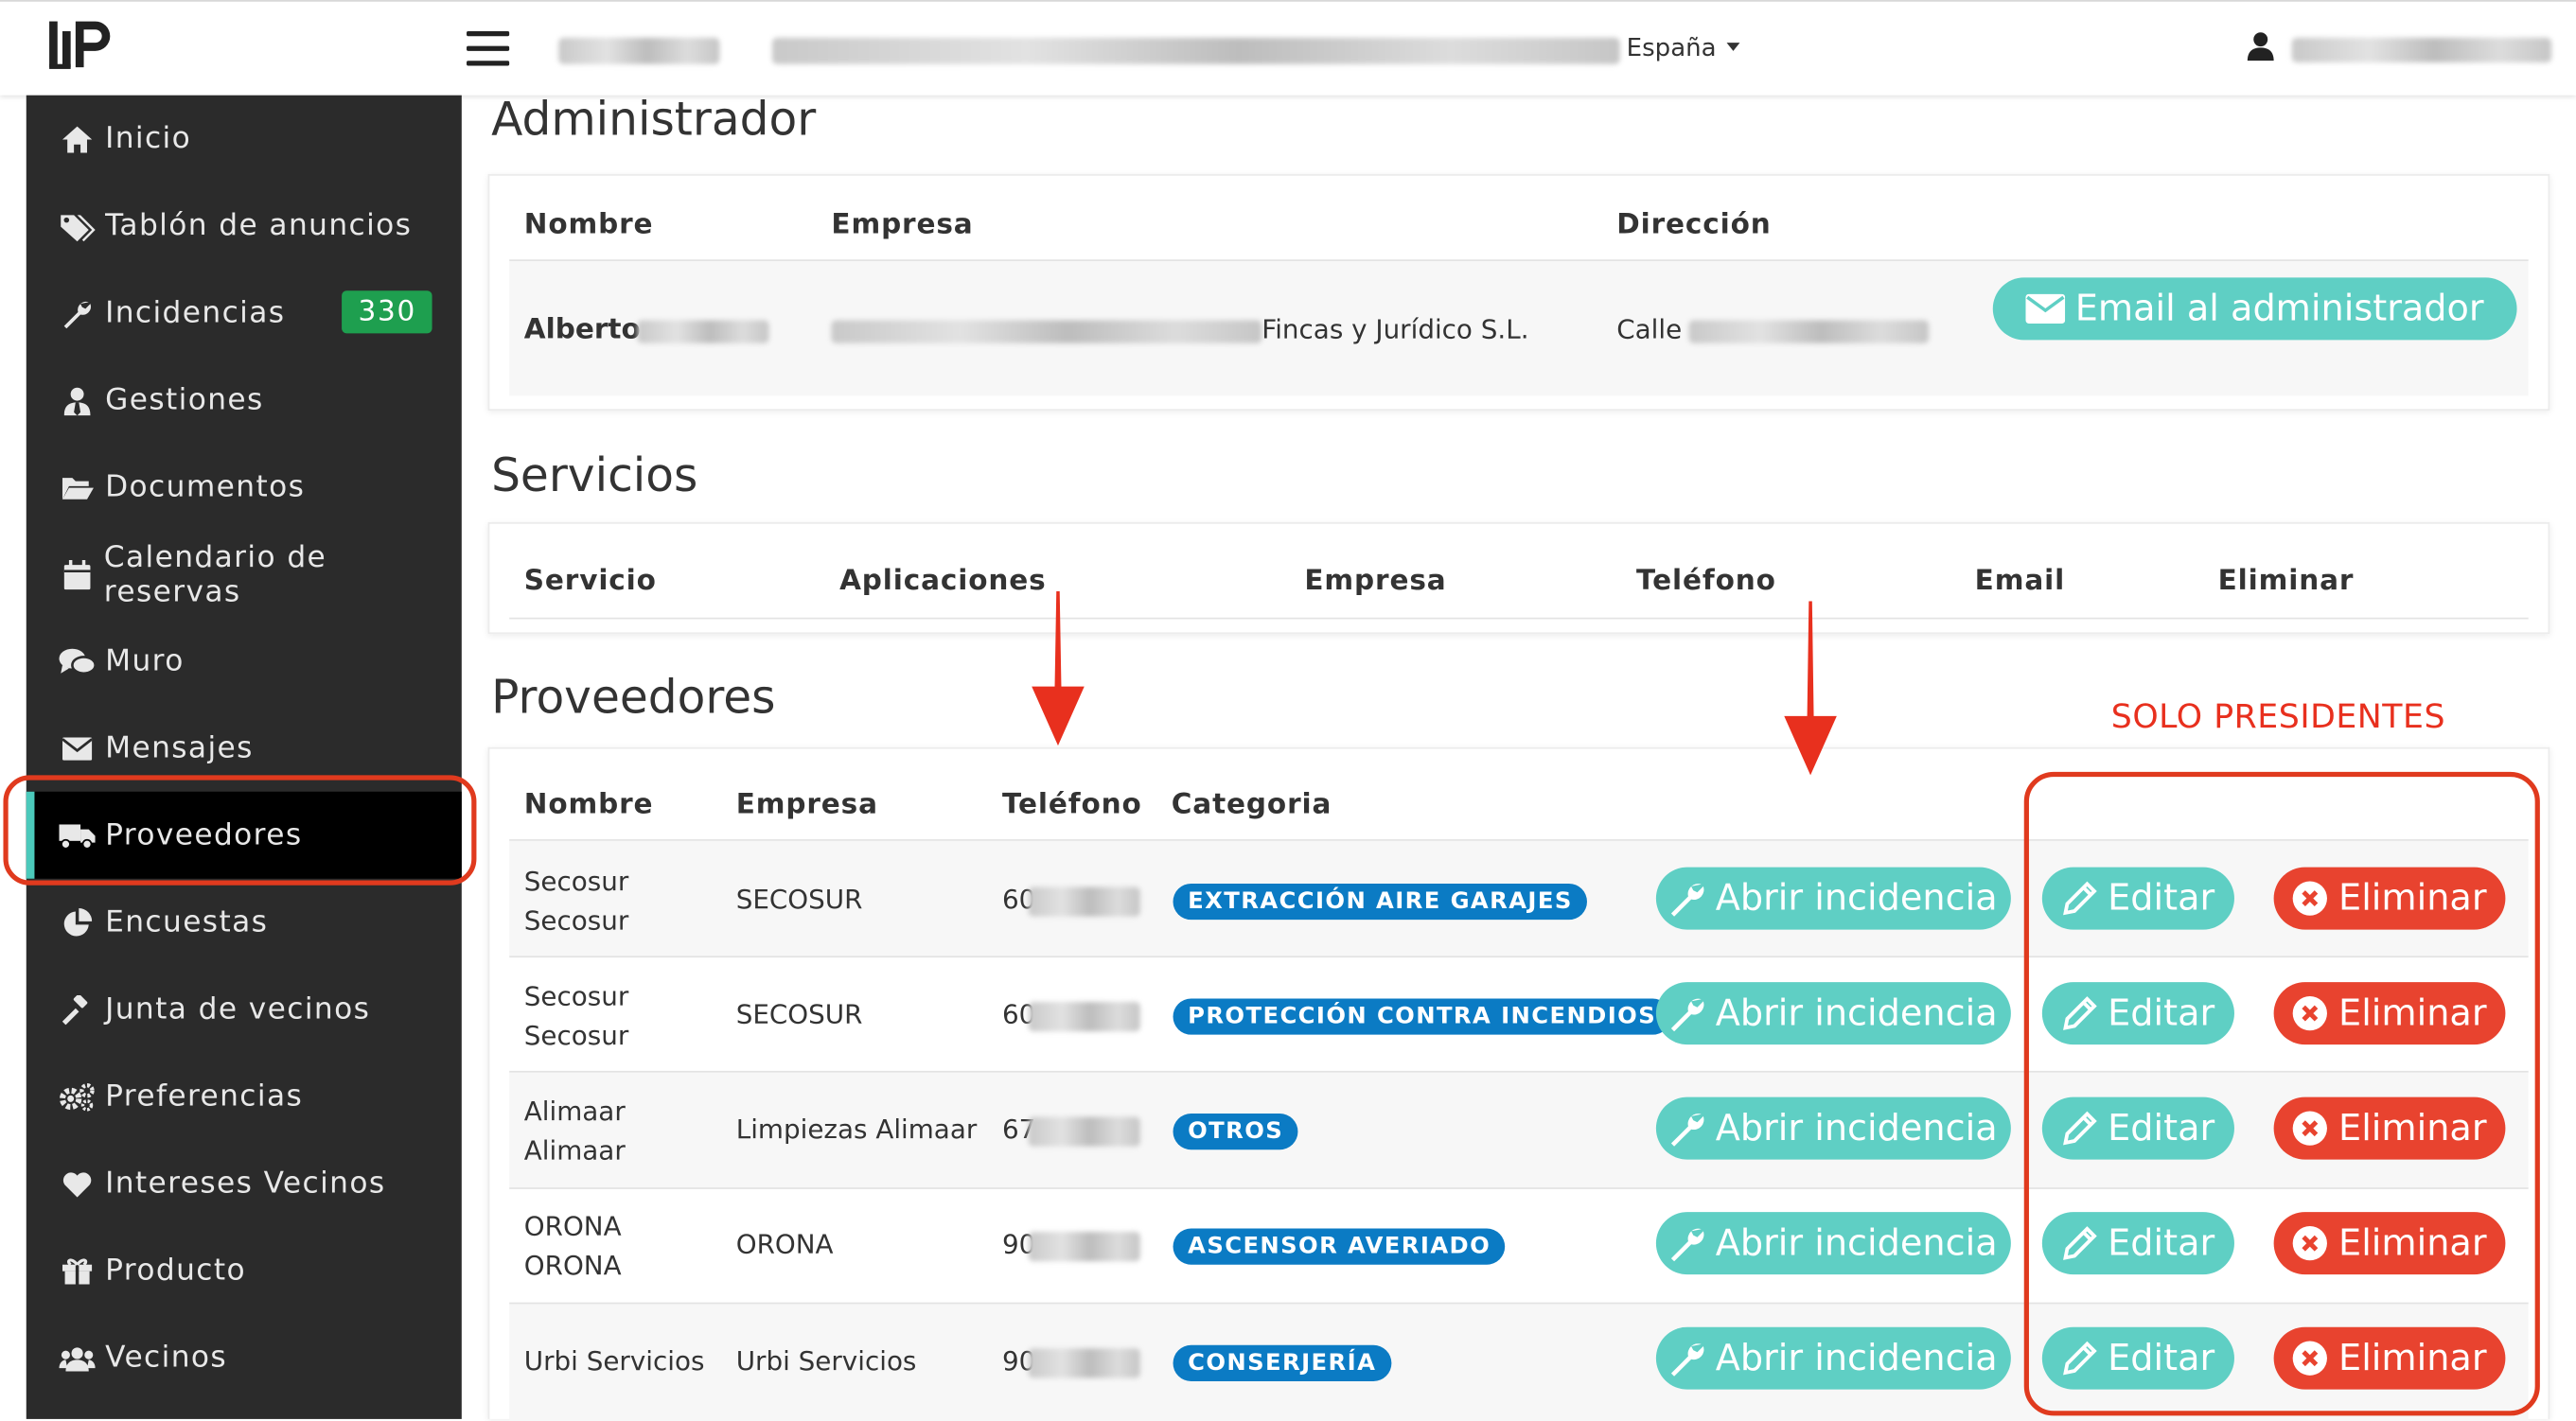 The image size is (2576, 1421). I want to click on sidebar-item-label: Producto, so click(175, 1271).